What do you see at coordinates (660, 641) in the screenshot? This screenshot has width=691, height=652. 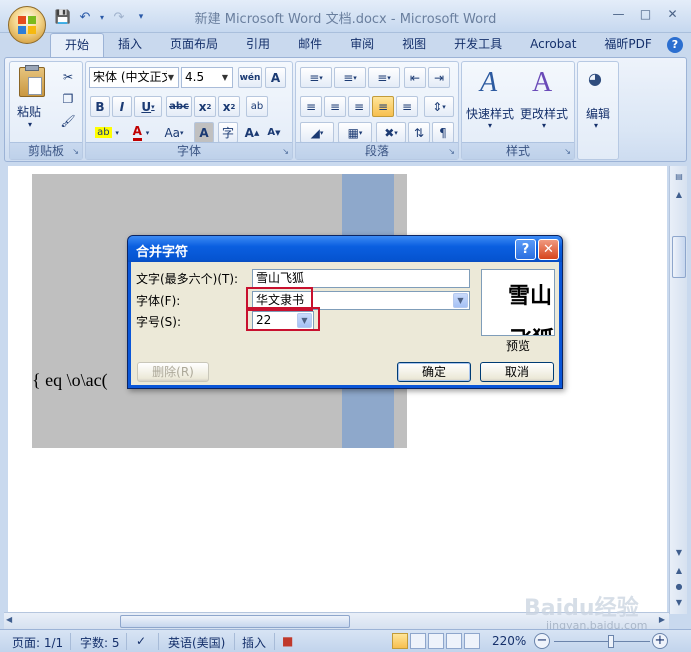 I see `zoom-in-icon: +` at bounding box center [660, 641].